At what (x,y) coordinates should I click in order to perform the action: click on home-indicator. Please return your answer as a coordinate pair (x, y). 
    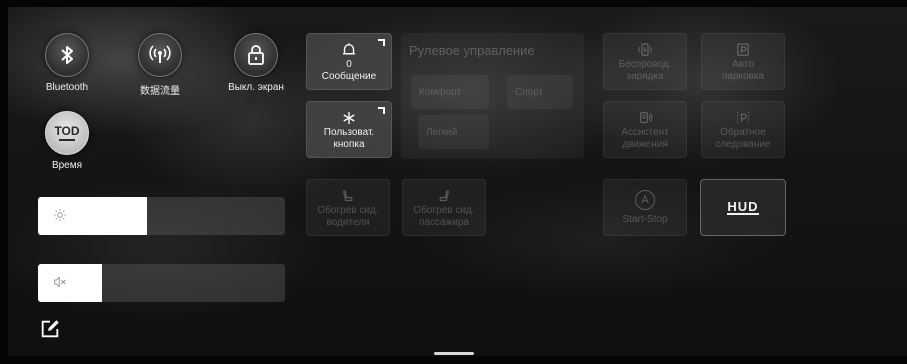
    Looking at the image, I should click on (454, 353).